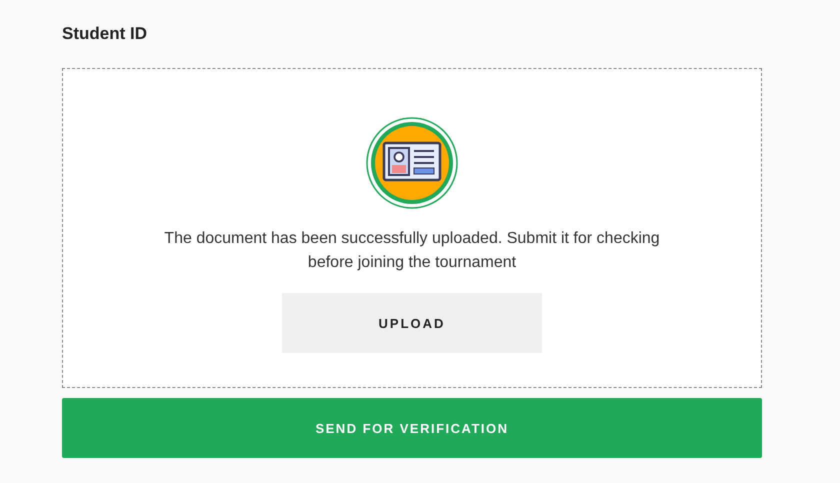 This screenshot has width=840, height=483. What do you see at coordinates (412, 251) in the screenshot?
I see `upload-message: The document has been successfully uploaded. Submit it for checking before joining the tournament` at bounding box center [412, 251].